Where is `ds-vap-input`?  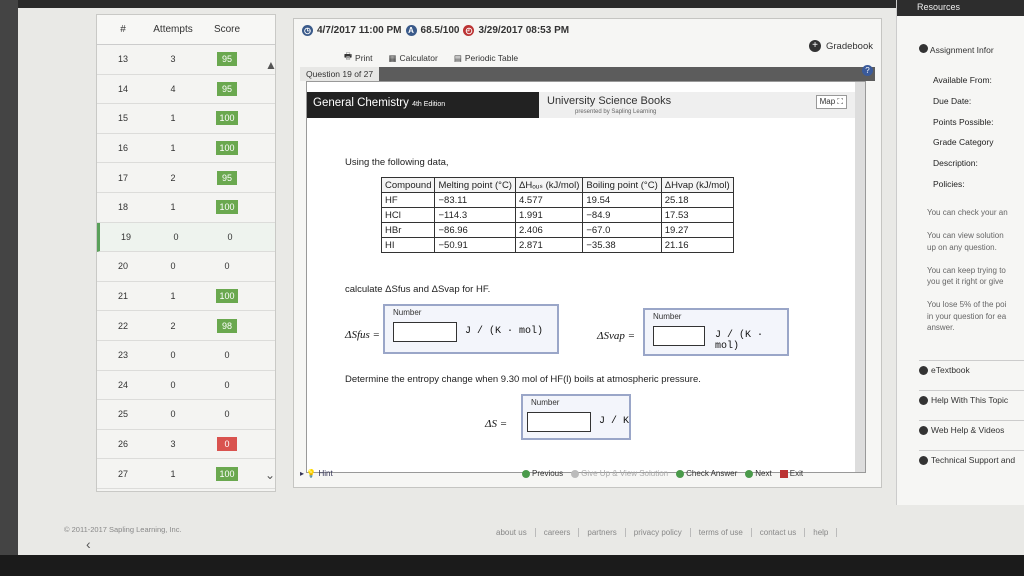
ds-vap-input is located at coordinates (679, 336).